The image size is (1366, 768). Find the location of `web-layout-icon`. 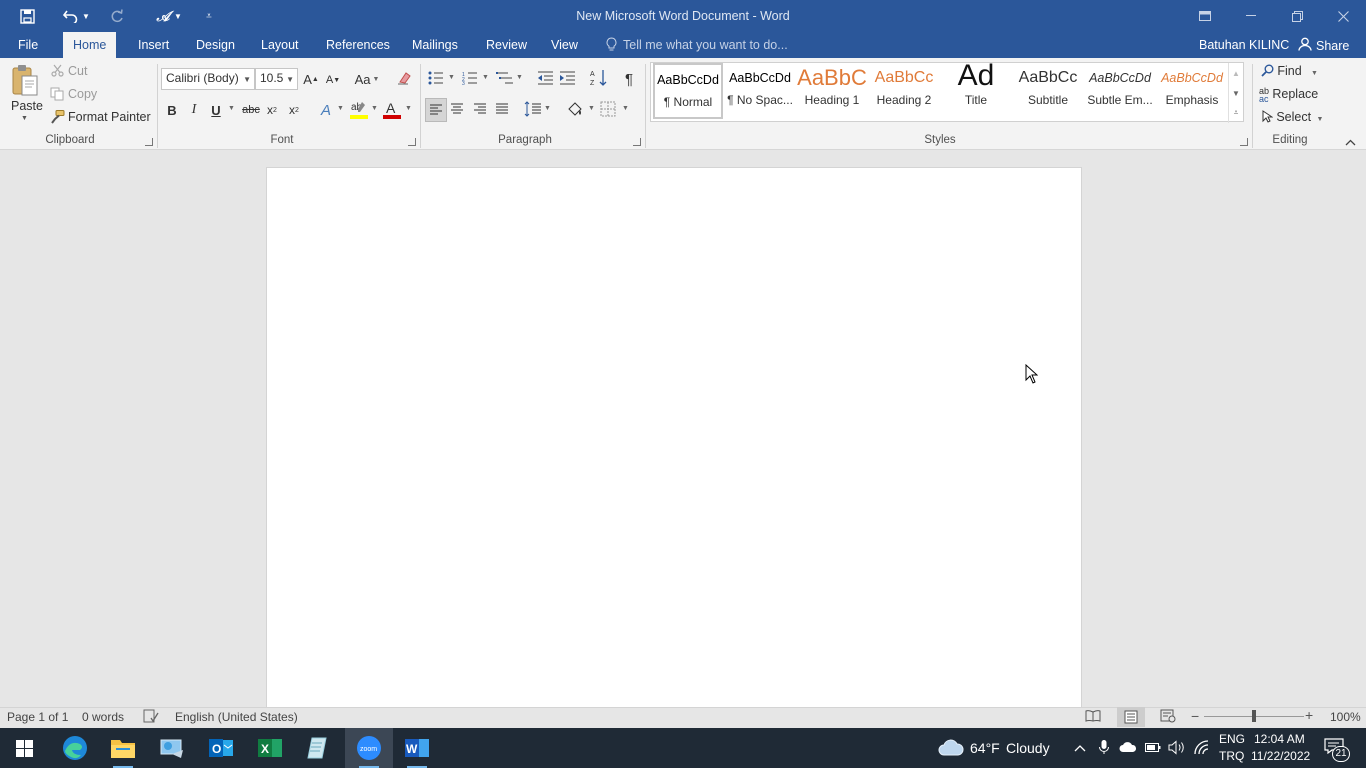

web-layout-icon is located at coordinates (1168, 717).